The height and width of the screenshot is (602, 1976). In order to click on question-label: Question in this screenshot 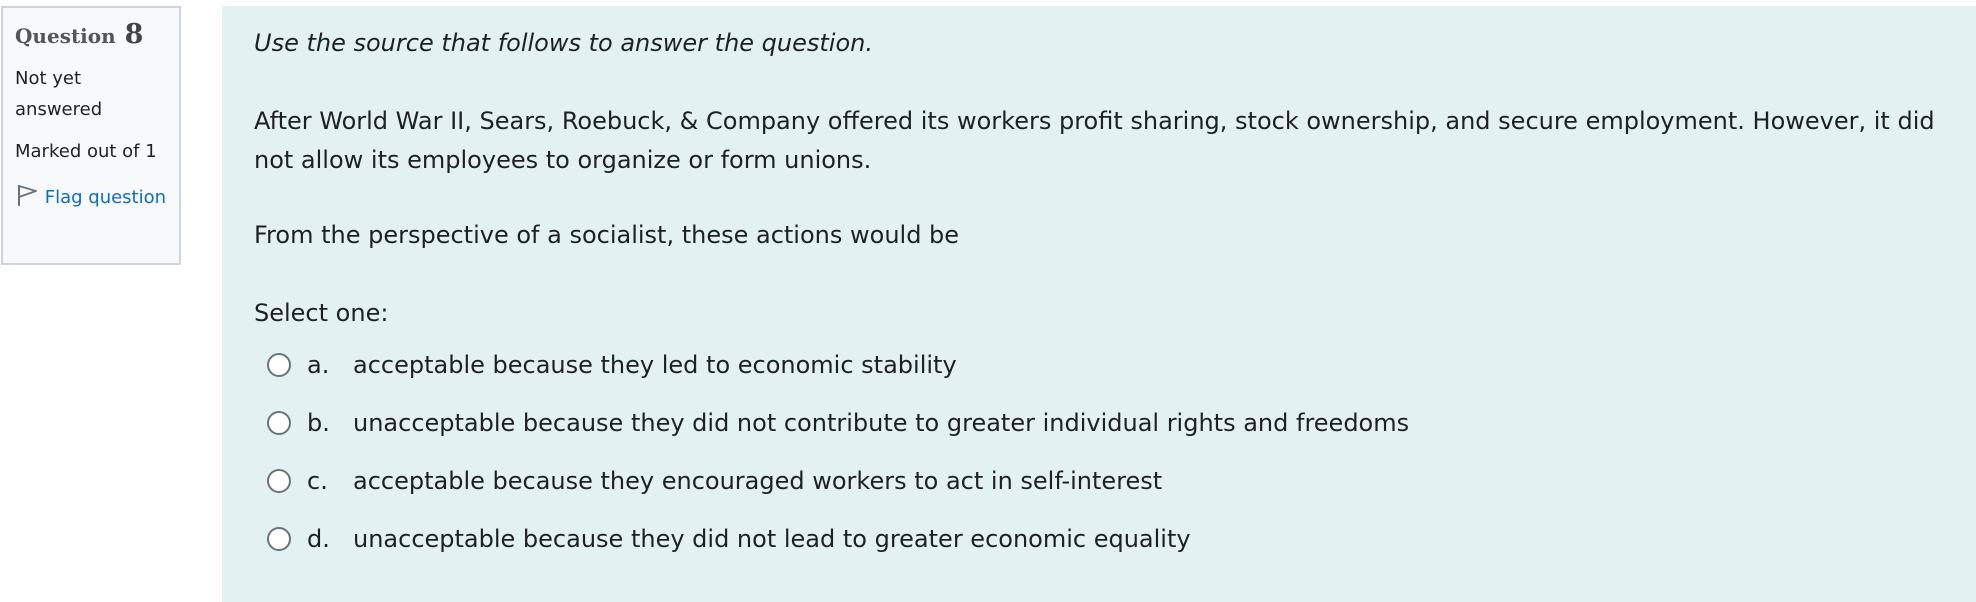, I will do `click(65, 36)`.